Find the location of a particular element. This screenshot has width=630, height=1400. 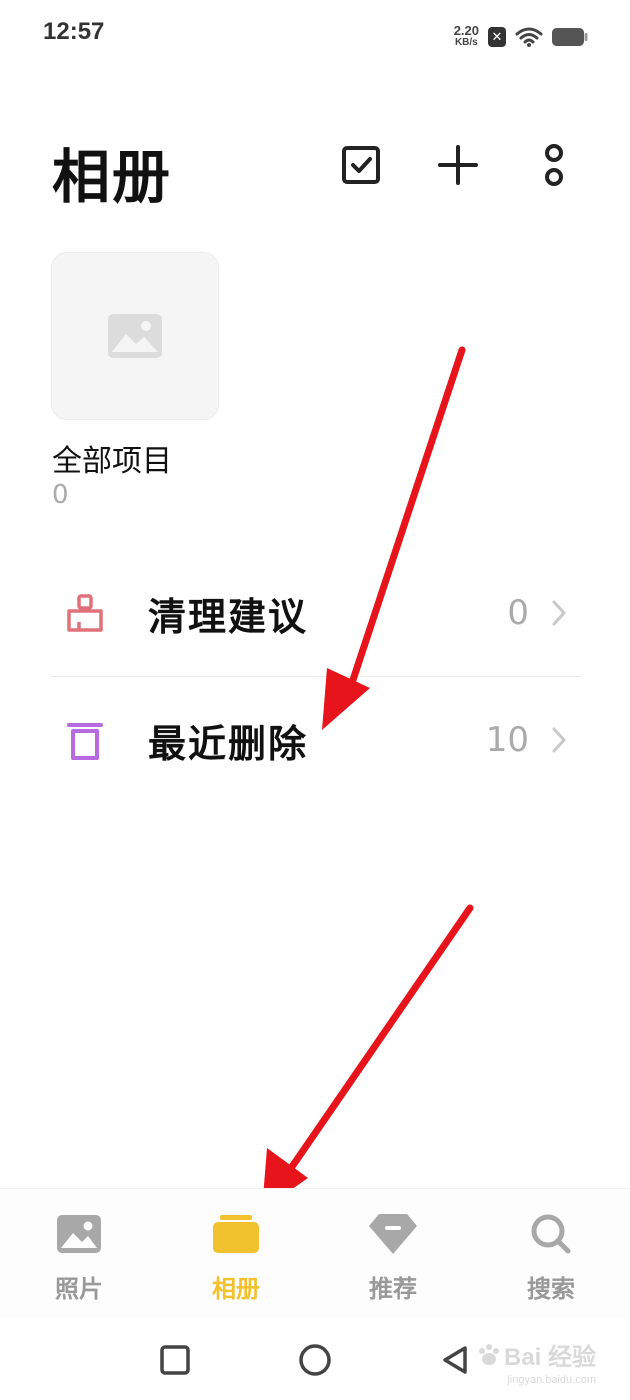

album-name: 全部项目 is located at coordinates (112, 461).